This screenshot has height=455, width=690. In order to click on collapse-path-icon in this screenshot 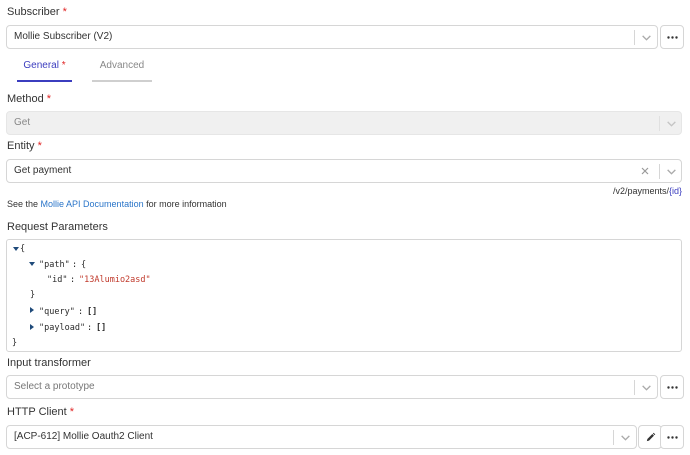, I will do `click(32, 264)`.